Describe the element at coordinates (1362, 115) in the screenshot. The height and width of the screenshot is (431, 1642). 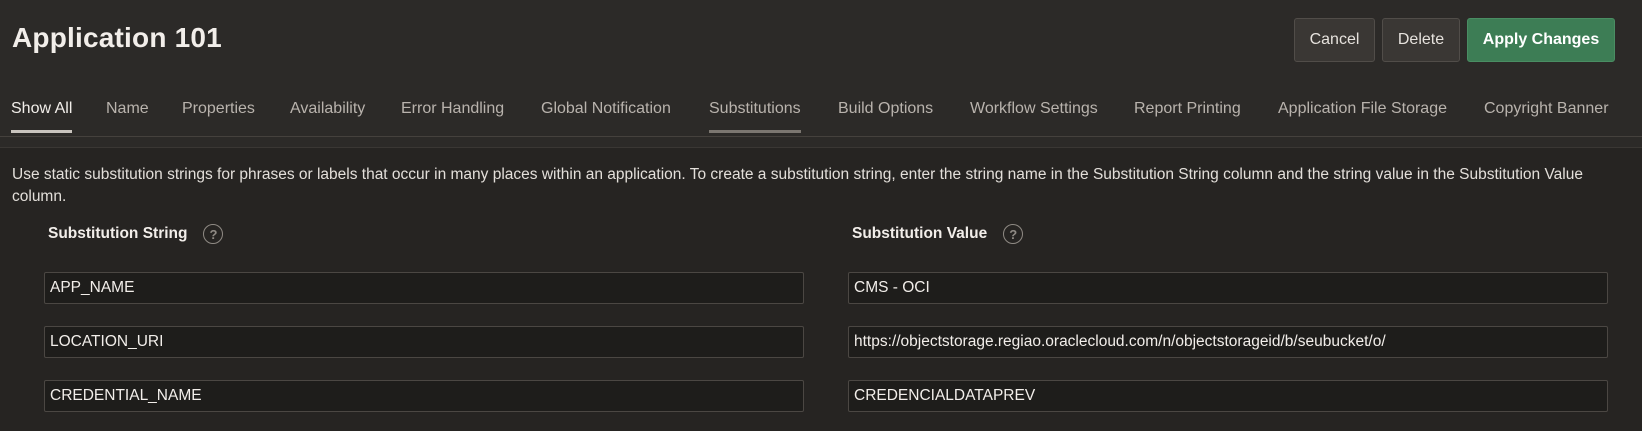
I see `tab-application-file-storage: Application File Storage` at that location.